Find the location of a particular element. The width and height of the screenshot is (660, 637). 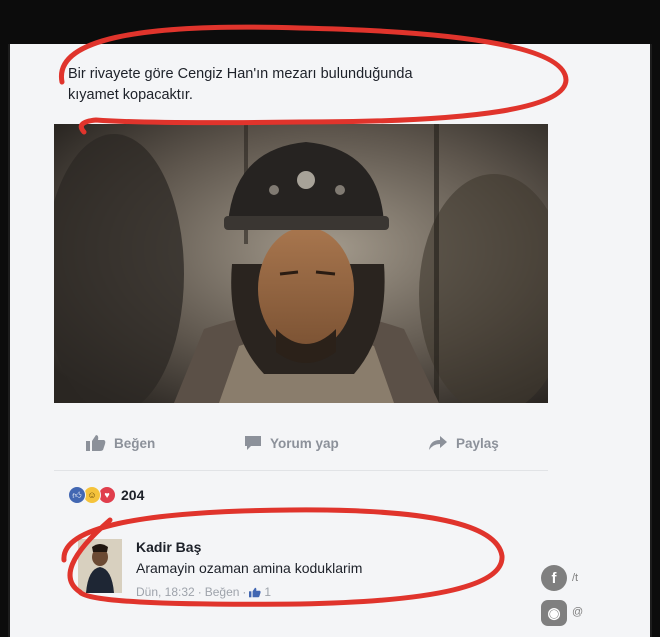

share-button: Paylaş is located at coordinates (463, 443).